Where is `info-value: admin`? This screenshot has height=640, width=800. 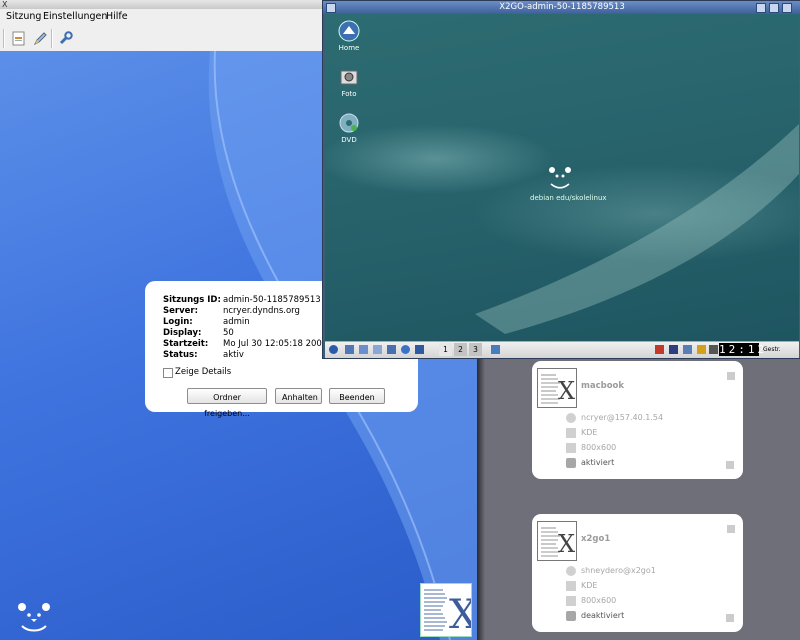 info-value: admin is located at coordinates (236, 322).